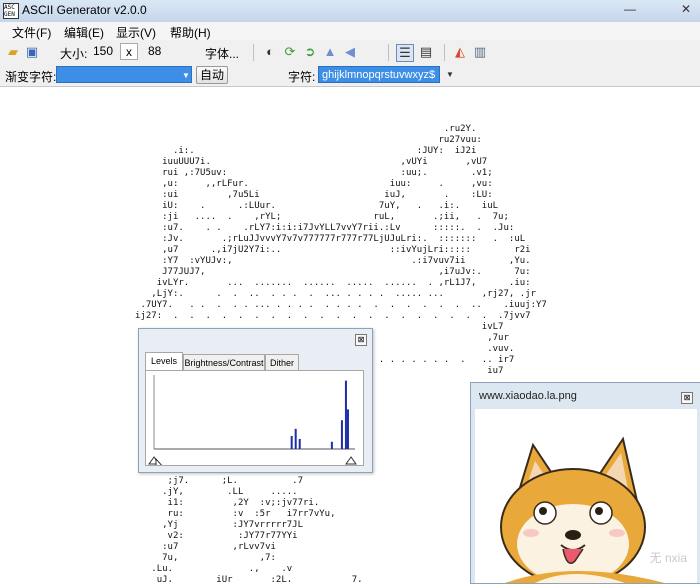  I want to click on ascii-line: :ji .... . ,rYL; ruL, .;ii, . 7u;, so click(289, 217).